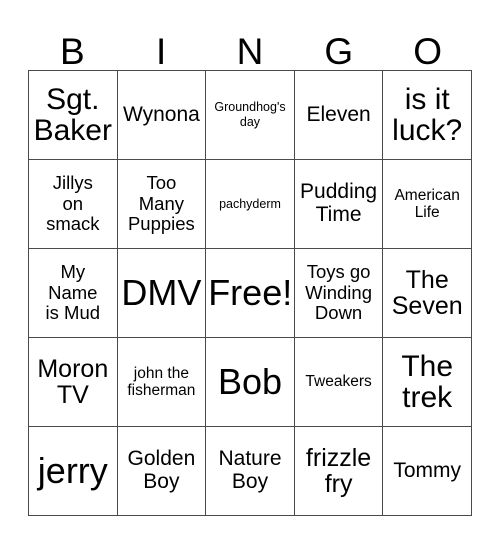 The image size is (500, 544). I want to click on bingo-cell-label: Moron TV, so click(73, 381).